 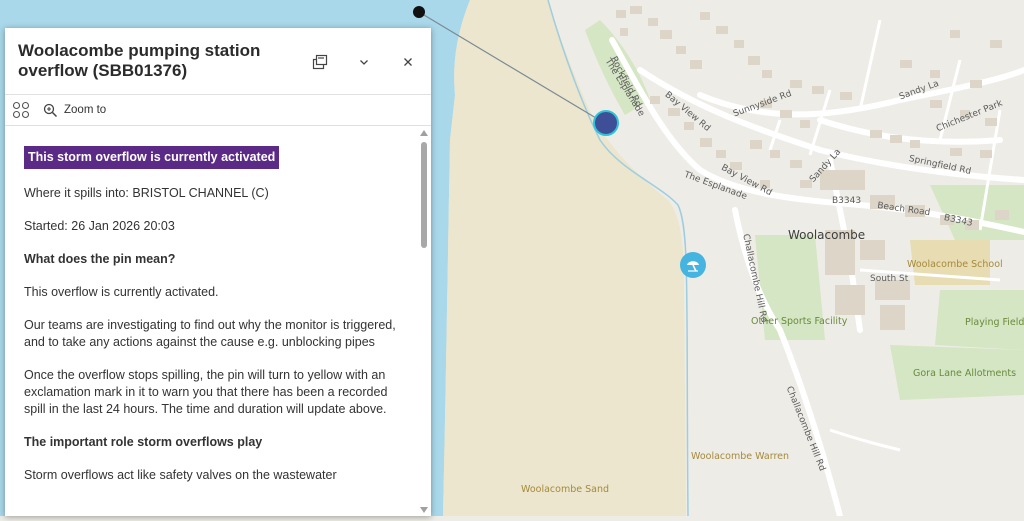 I want to click on select-features-button, so click(x=21, y=110).